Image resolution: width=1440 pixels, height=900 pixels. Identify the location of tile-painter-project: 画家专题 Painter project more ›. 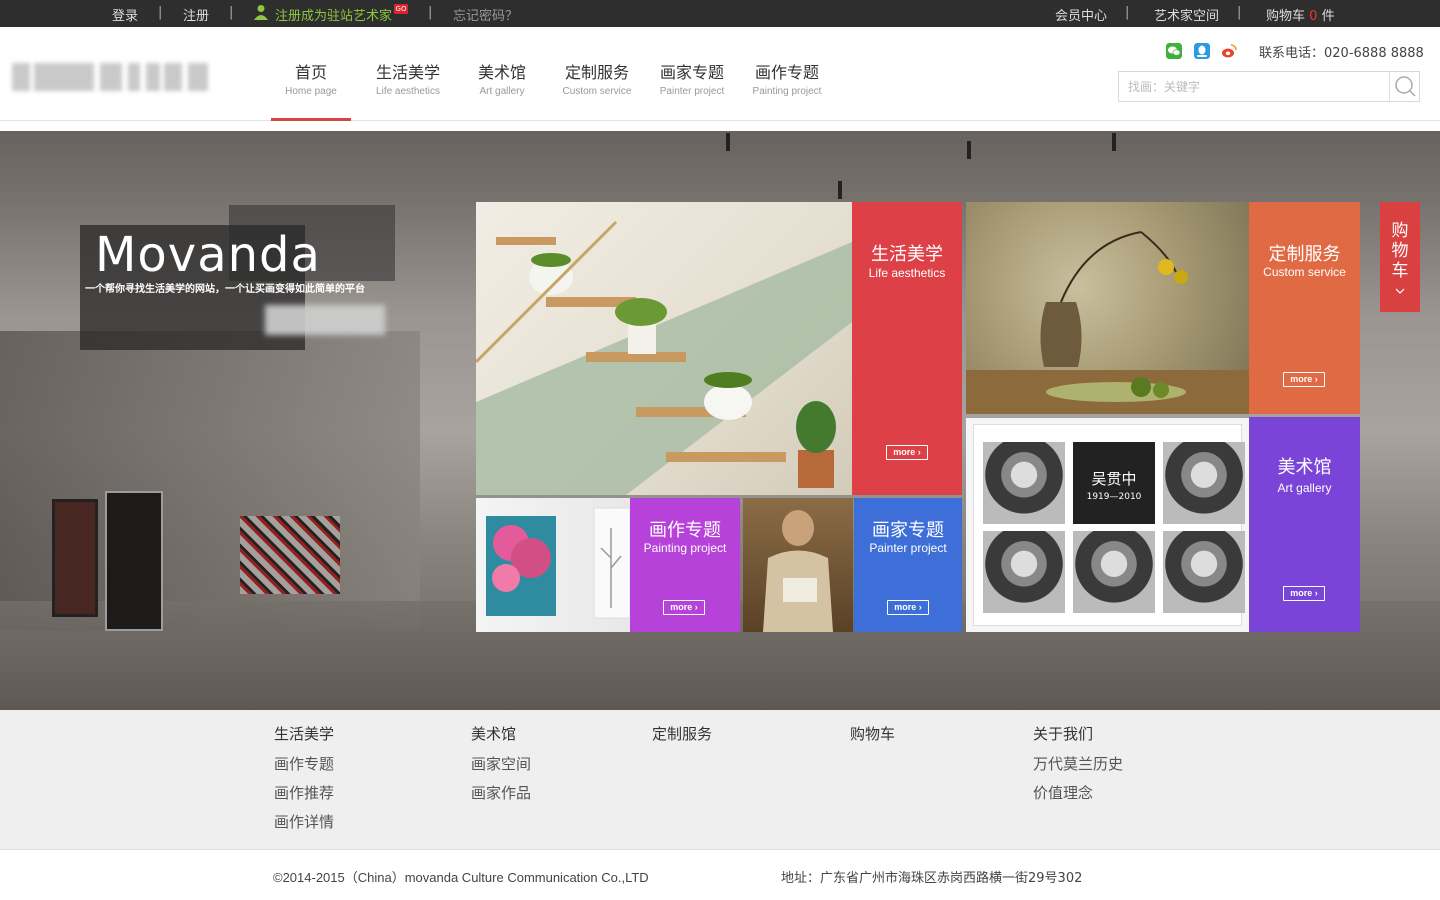
(908, 565).